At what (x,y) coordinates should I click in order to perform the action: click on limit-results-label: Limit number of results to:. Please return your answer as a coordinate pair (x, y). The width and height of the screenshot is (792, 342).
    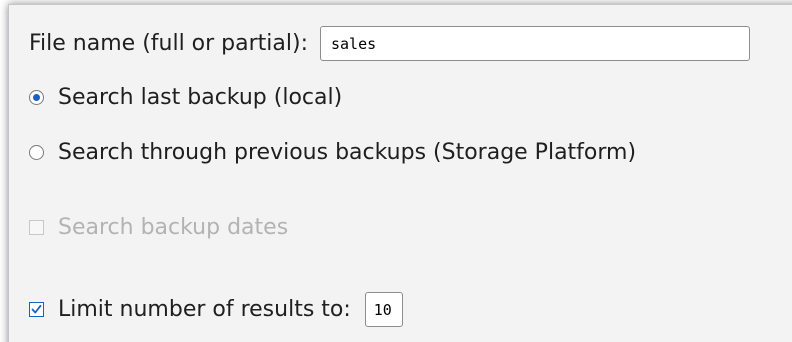
    Looking at the image, I should click on (204, 309).